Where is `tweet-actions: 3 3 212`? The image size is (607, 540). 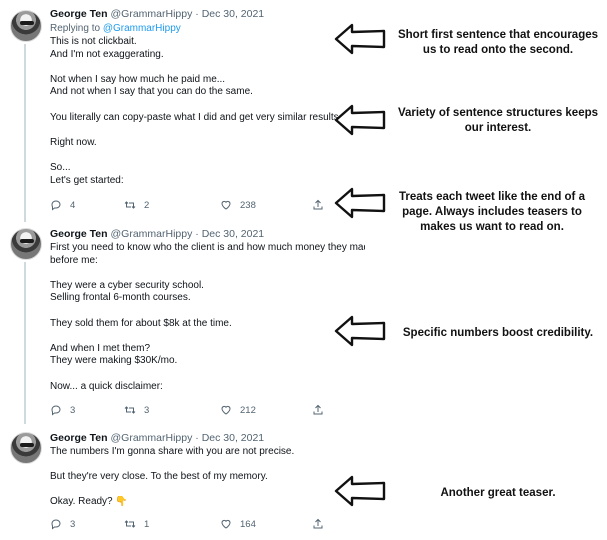
tweet-actions: 3 3 212 is located at coordinates (195, 411).